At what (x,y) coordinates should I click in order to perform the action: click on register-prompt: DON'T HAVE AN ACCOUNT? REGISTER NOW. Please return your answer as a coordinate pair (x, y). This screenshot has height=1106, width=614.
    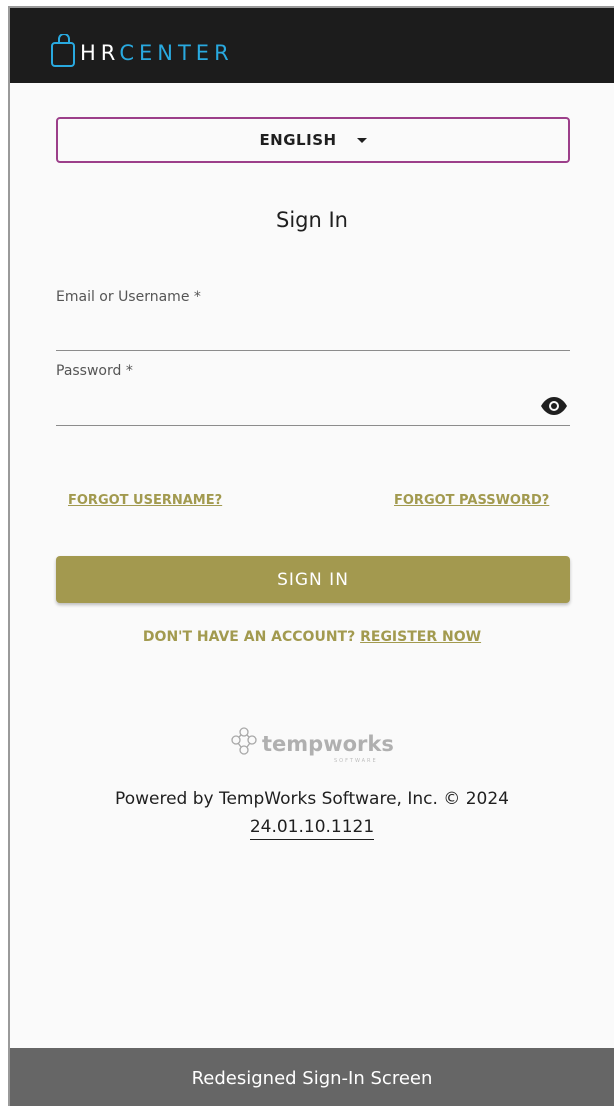
    Looking at the image, I should click on (312, 637).